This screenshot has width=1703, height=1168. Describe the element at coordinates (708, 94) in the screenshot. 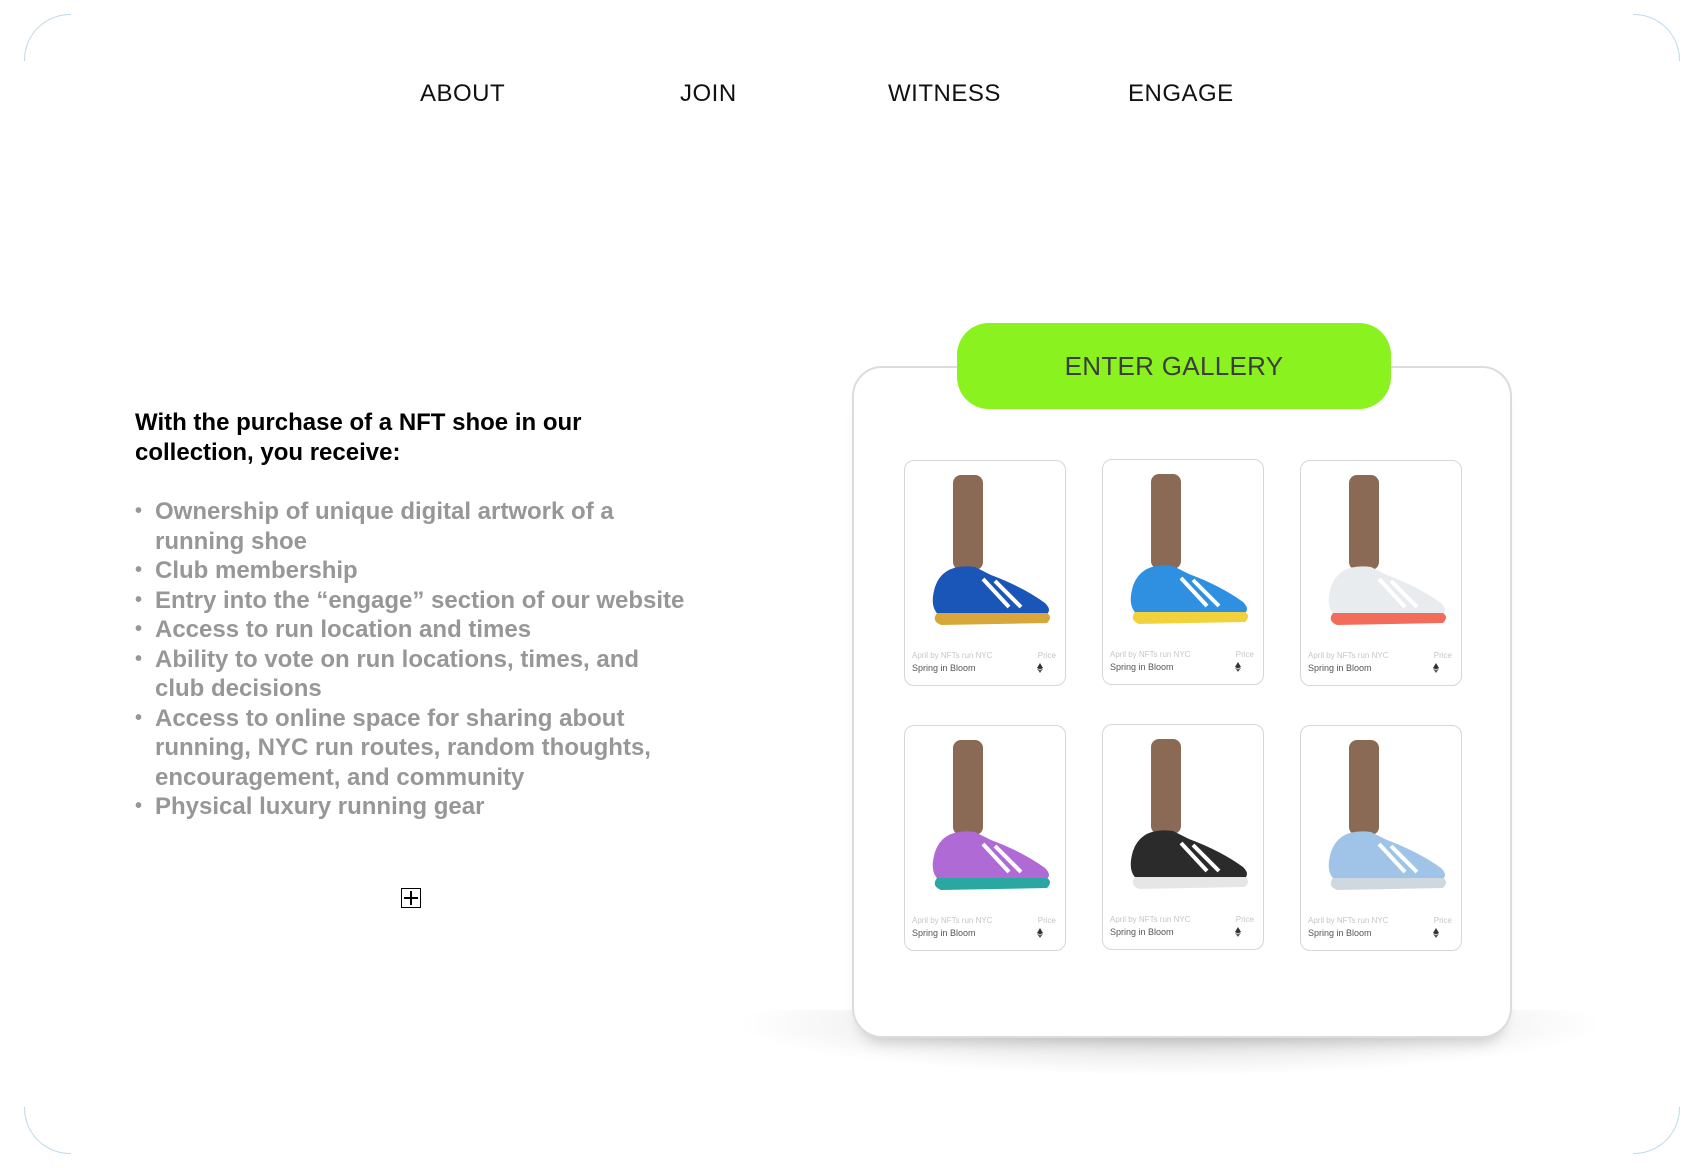

I see `nav-join: JOIN` at that location.